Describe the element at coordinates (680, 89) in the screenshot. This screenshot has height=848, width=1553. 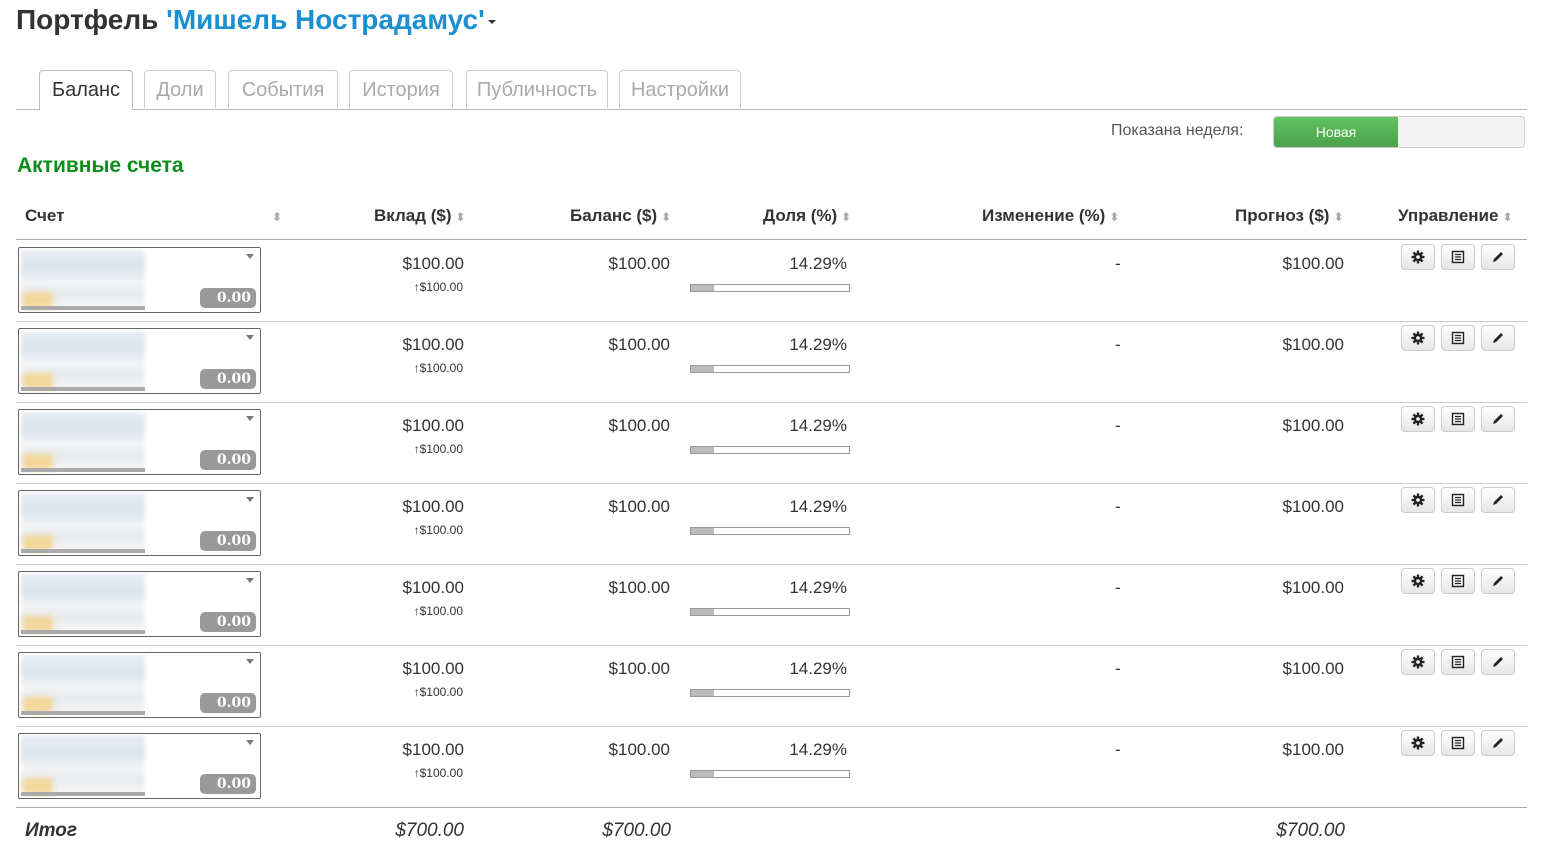
I see `tab-settings: Настройки` at that location.